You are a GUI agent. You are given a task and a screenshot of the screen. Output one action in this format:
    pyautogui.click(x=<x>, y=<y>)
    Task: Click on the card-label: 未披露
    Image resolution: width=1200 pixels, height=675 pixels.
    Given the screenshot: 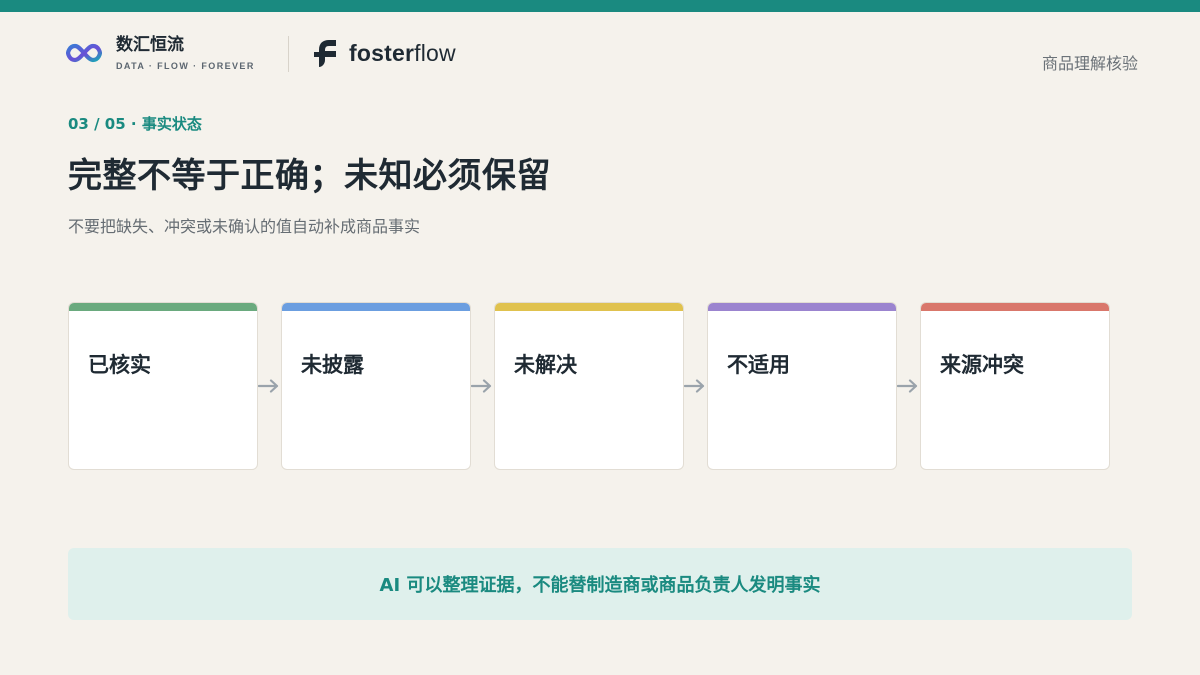 What is the action you would take?
    pyautogui.click(x=332, y=365)
    